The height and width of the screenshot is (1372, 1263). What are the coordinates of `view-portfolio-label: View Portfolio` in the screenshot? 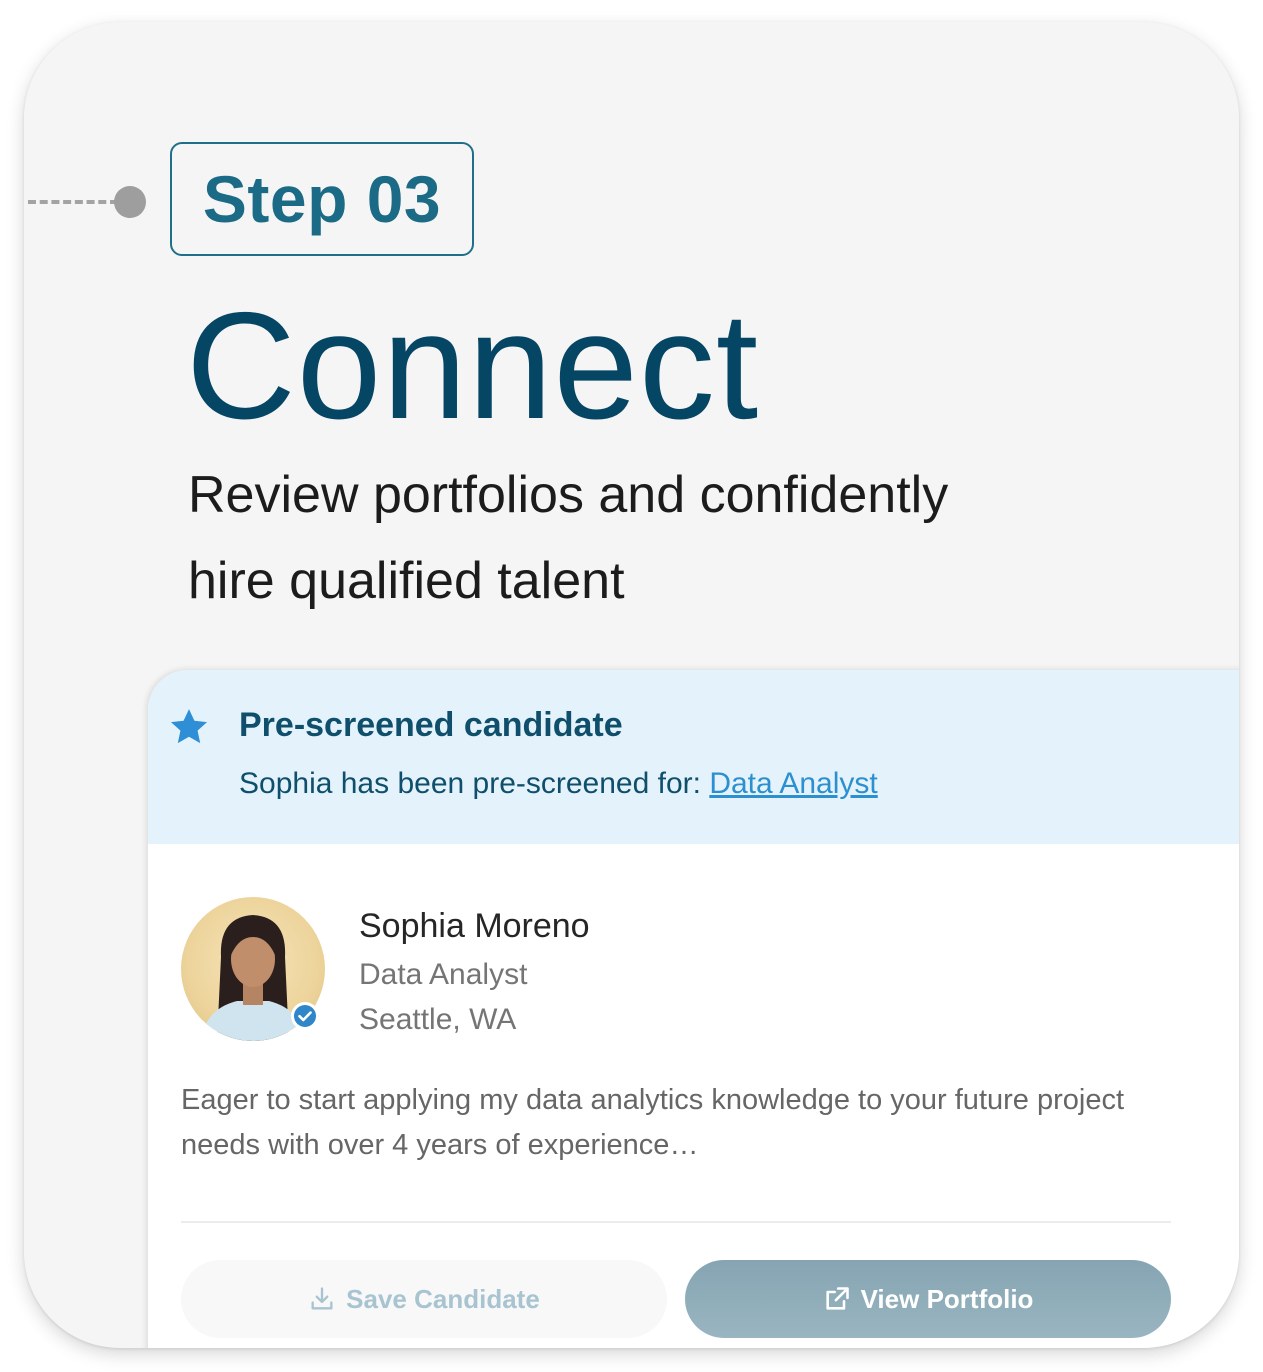 It's located at (947, 1298).